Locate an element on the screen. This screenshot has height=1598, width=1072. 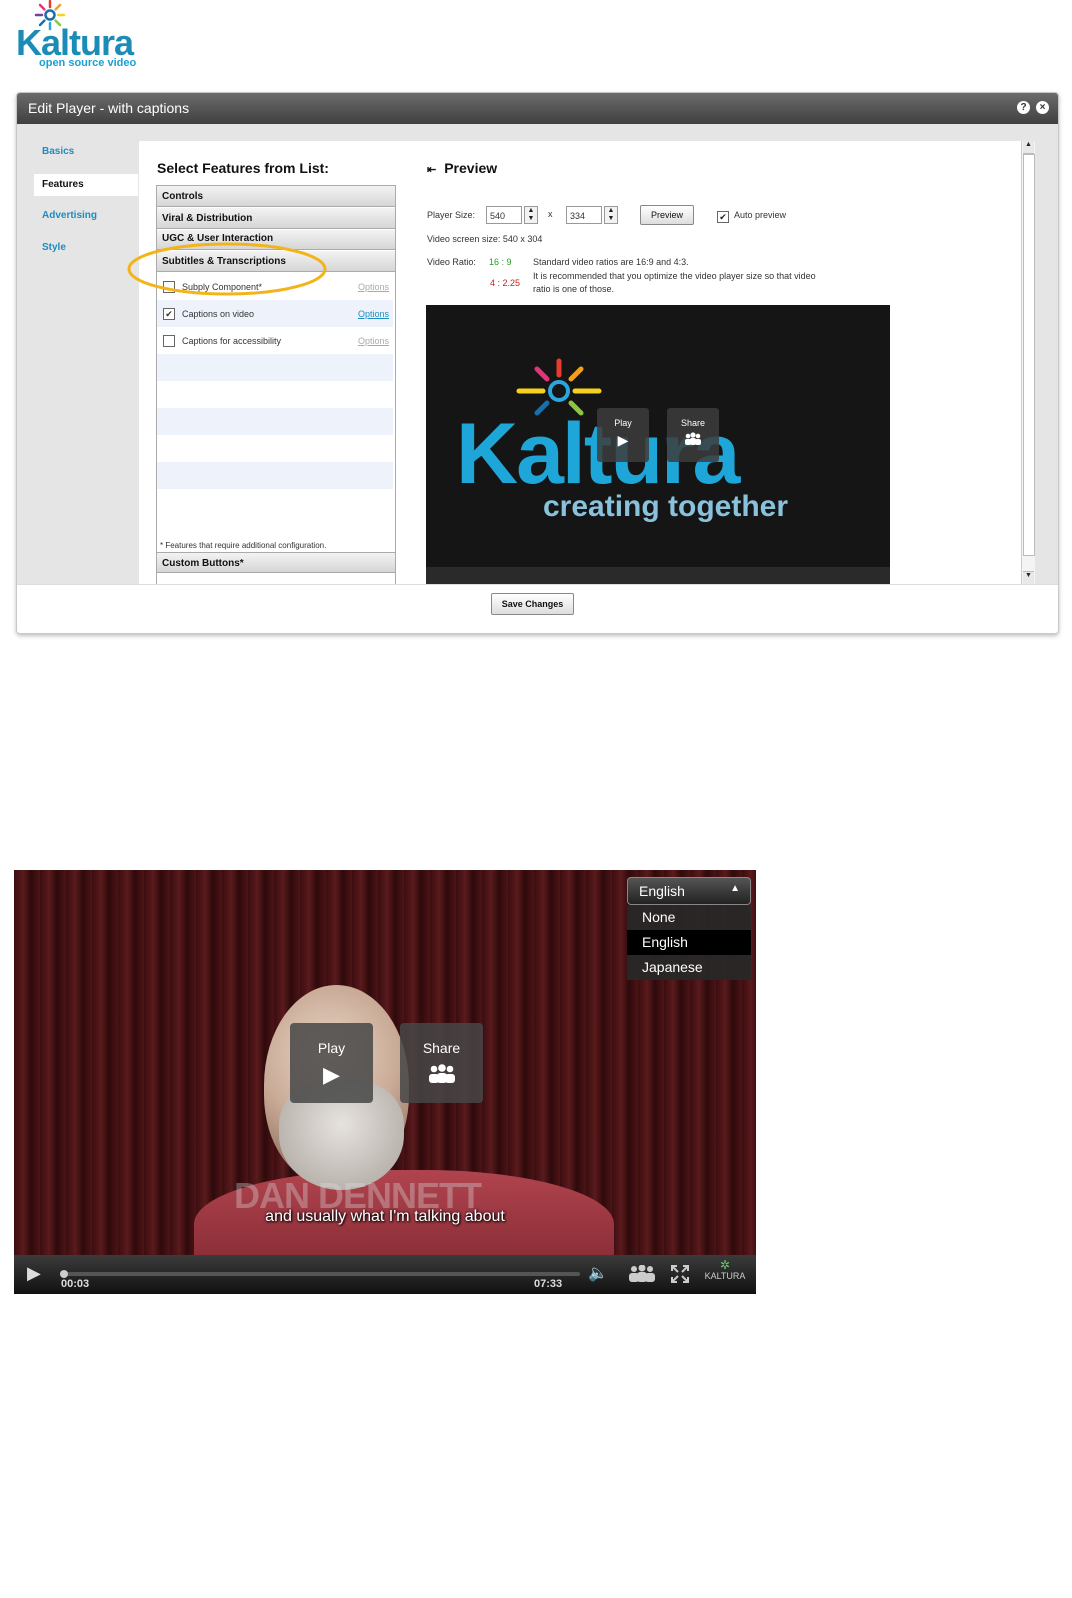
size-separator: x is located at coordinates (550, 214).